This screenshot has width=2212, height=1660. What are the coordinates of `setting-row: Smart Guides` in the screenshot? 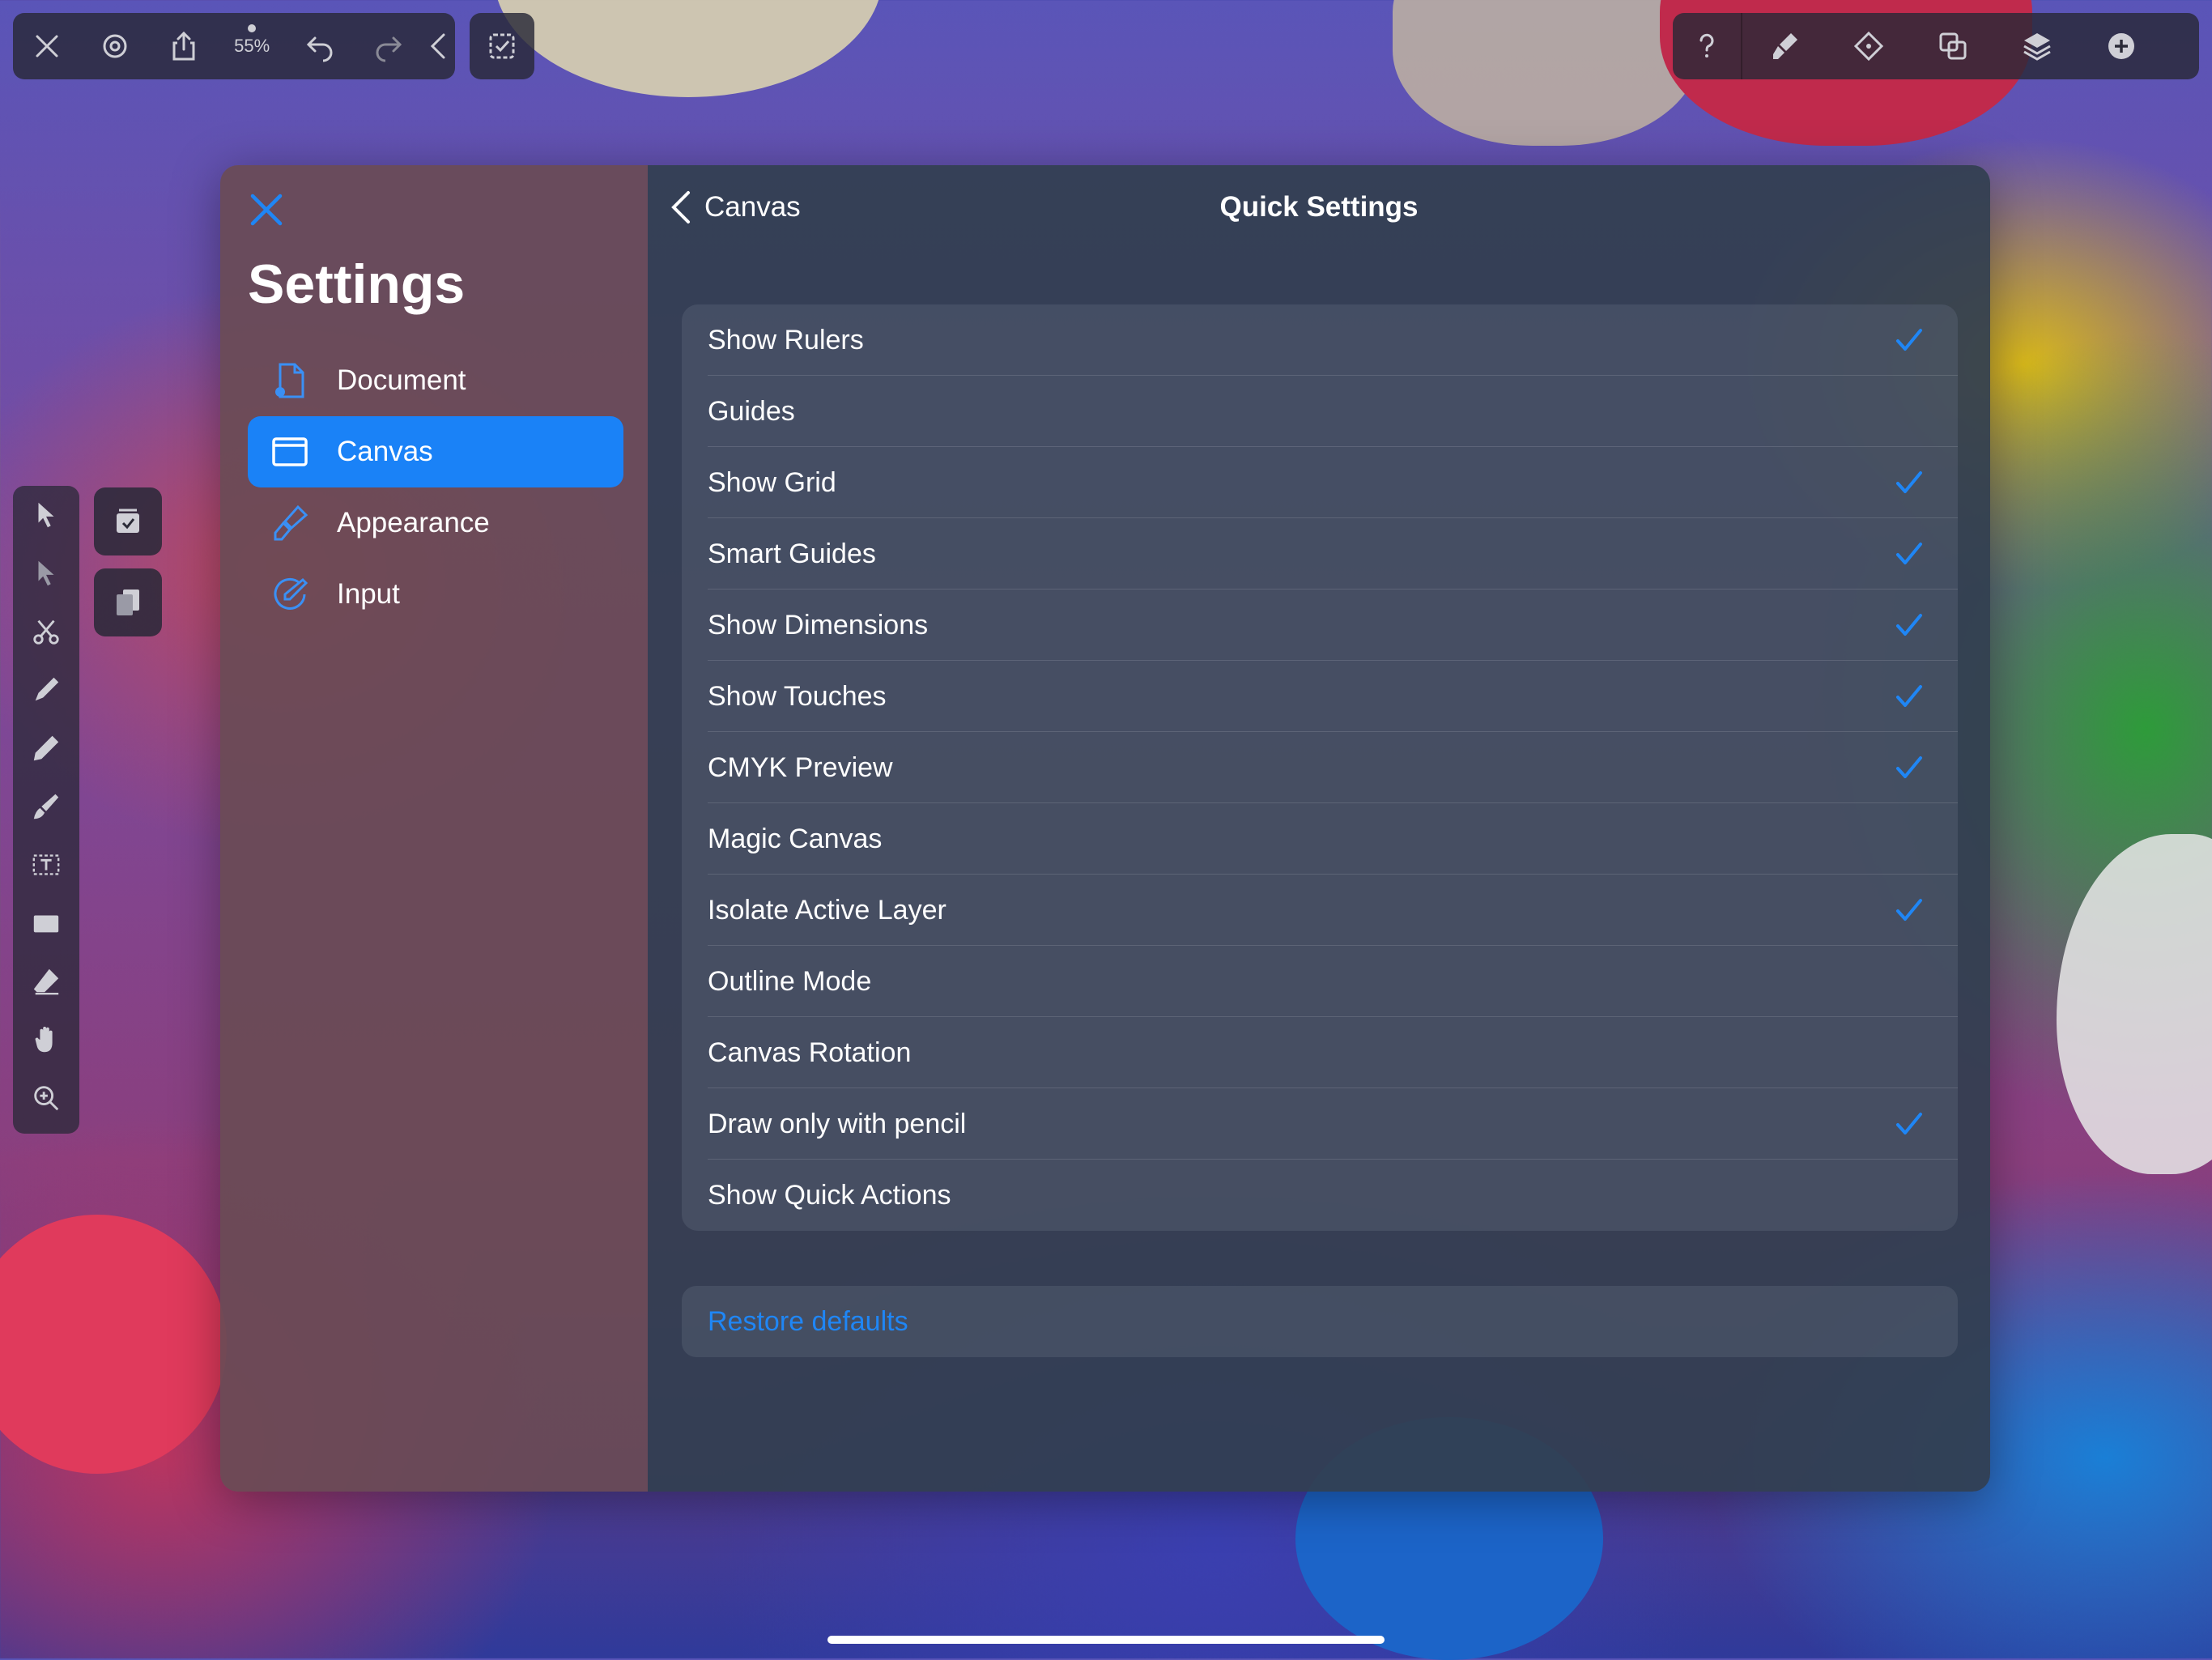 It's located at (1320, 554).